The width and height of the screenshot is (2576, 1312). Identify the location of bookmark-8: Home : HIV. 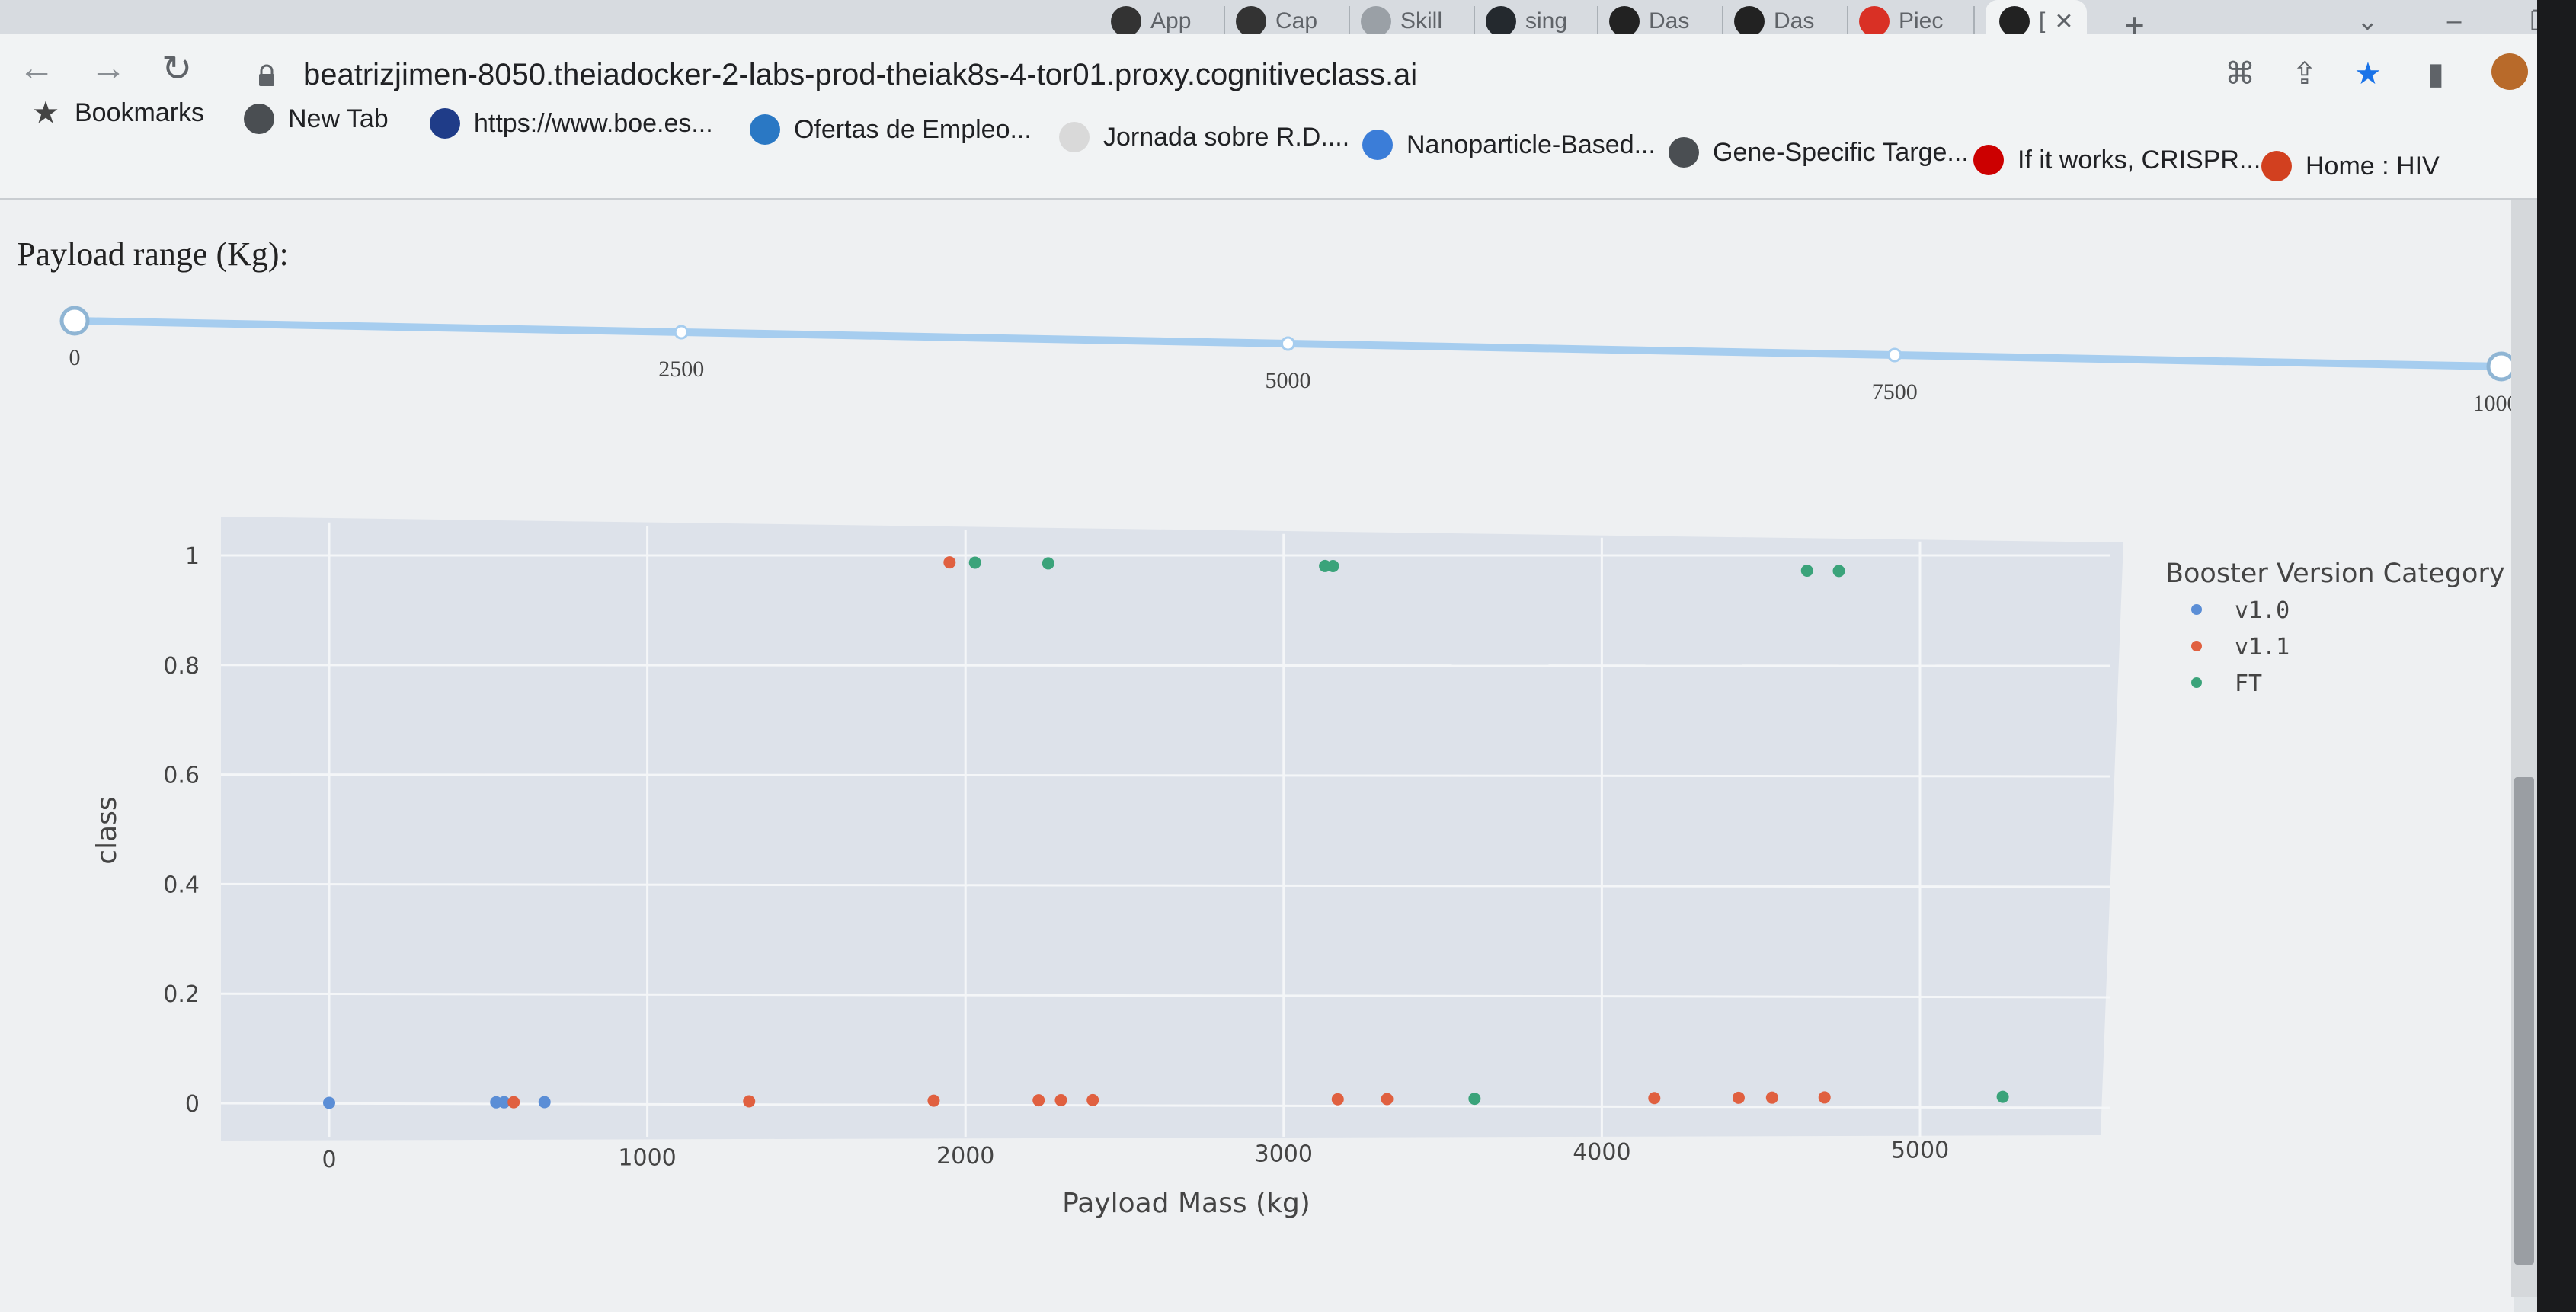
(2350, 166).